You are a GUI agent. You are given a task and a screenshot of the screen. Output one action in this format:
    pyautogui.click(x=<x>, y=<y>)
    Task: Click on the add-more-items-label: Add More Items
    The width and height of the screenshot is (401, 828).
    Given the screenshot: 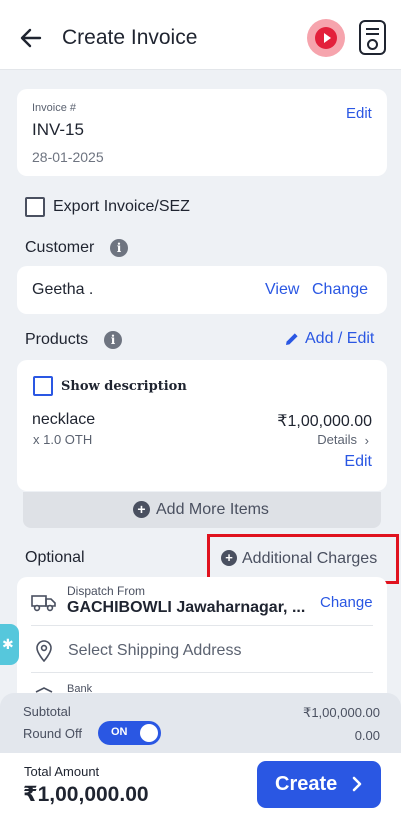 What is the action you would take?
    pyautogui.click(x=212, y=509)
    